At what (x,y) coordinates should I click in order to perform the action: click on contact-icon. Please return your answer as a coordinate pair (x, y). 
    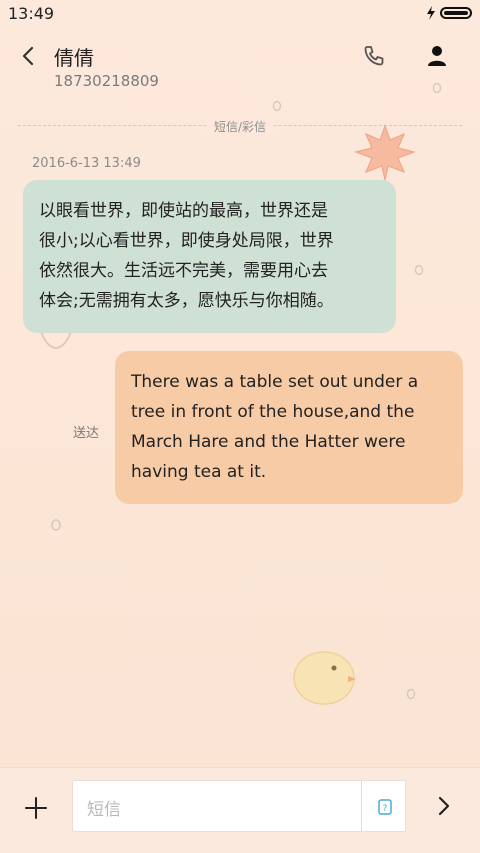
    Looking at the image, I should click on (437, 56).